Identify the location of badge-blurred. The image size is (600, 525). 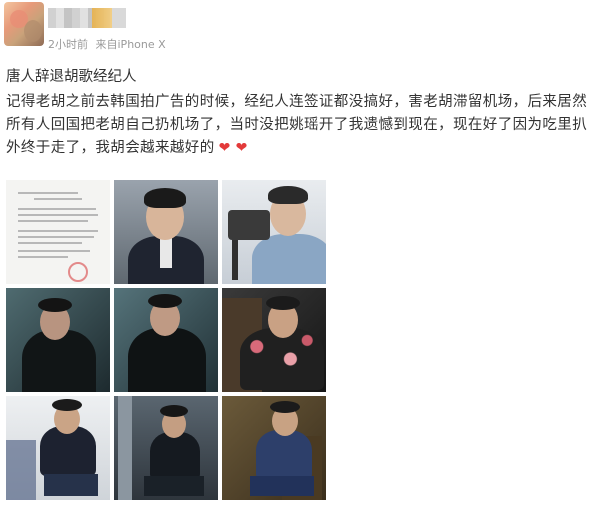
(102, 18).